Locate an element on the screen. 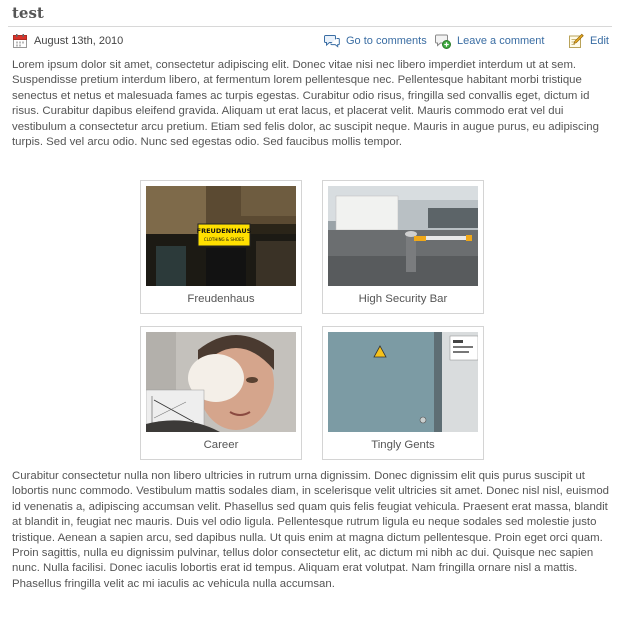  edit-icon is located at coordinates (576, 40).